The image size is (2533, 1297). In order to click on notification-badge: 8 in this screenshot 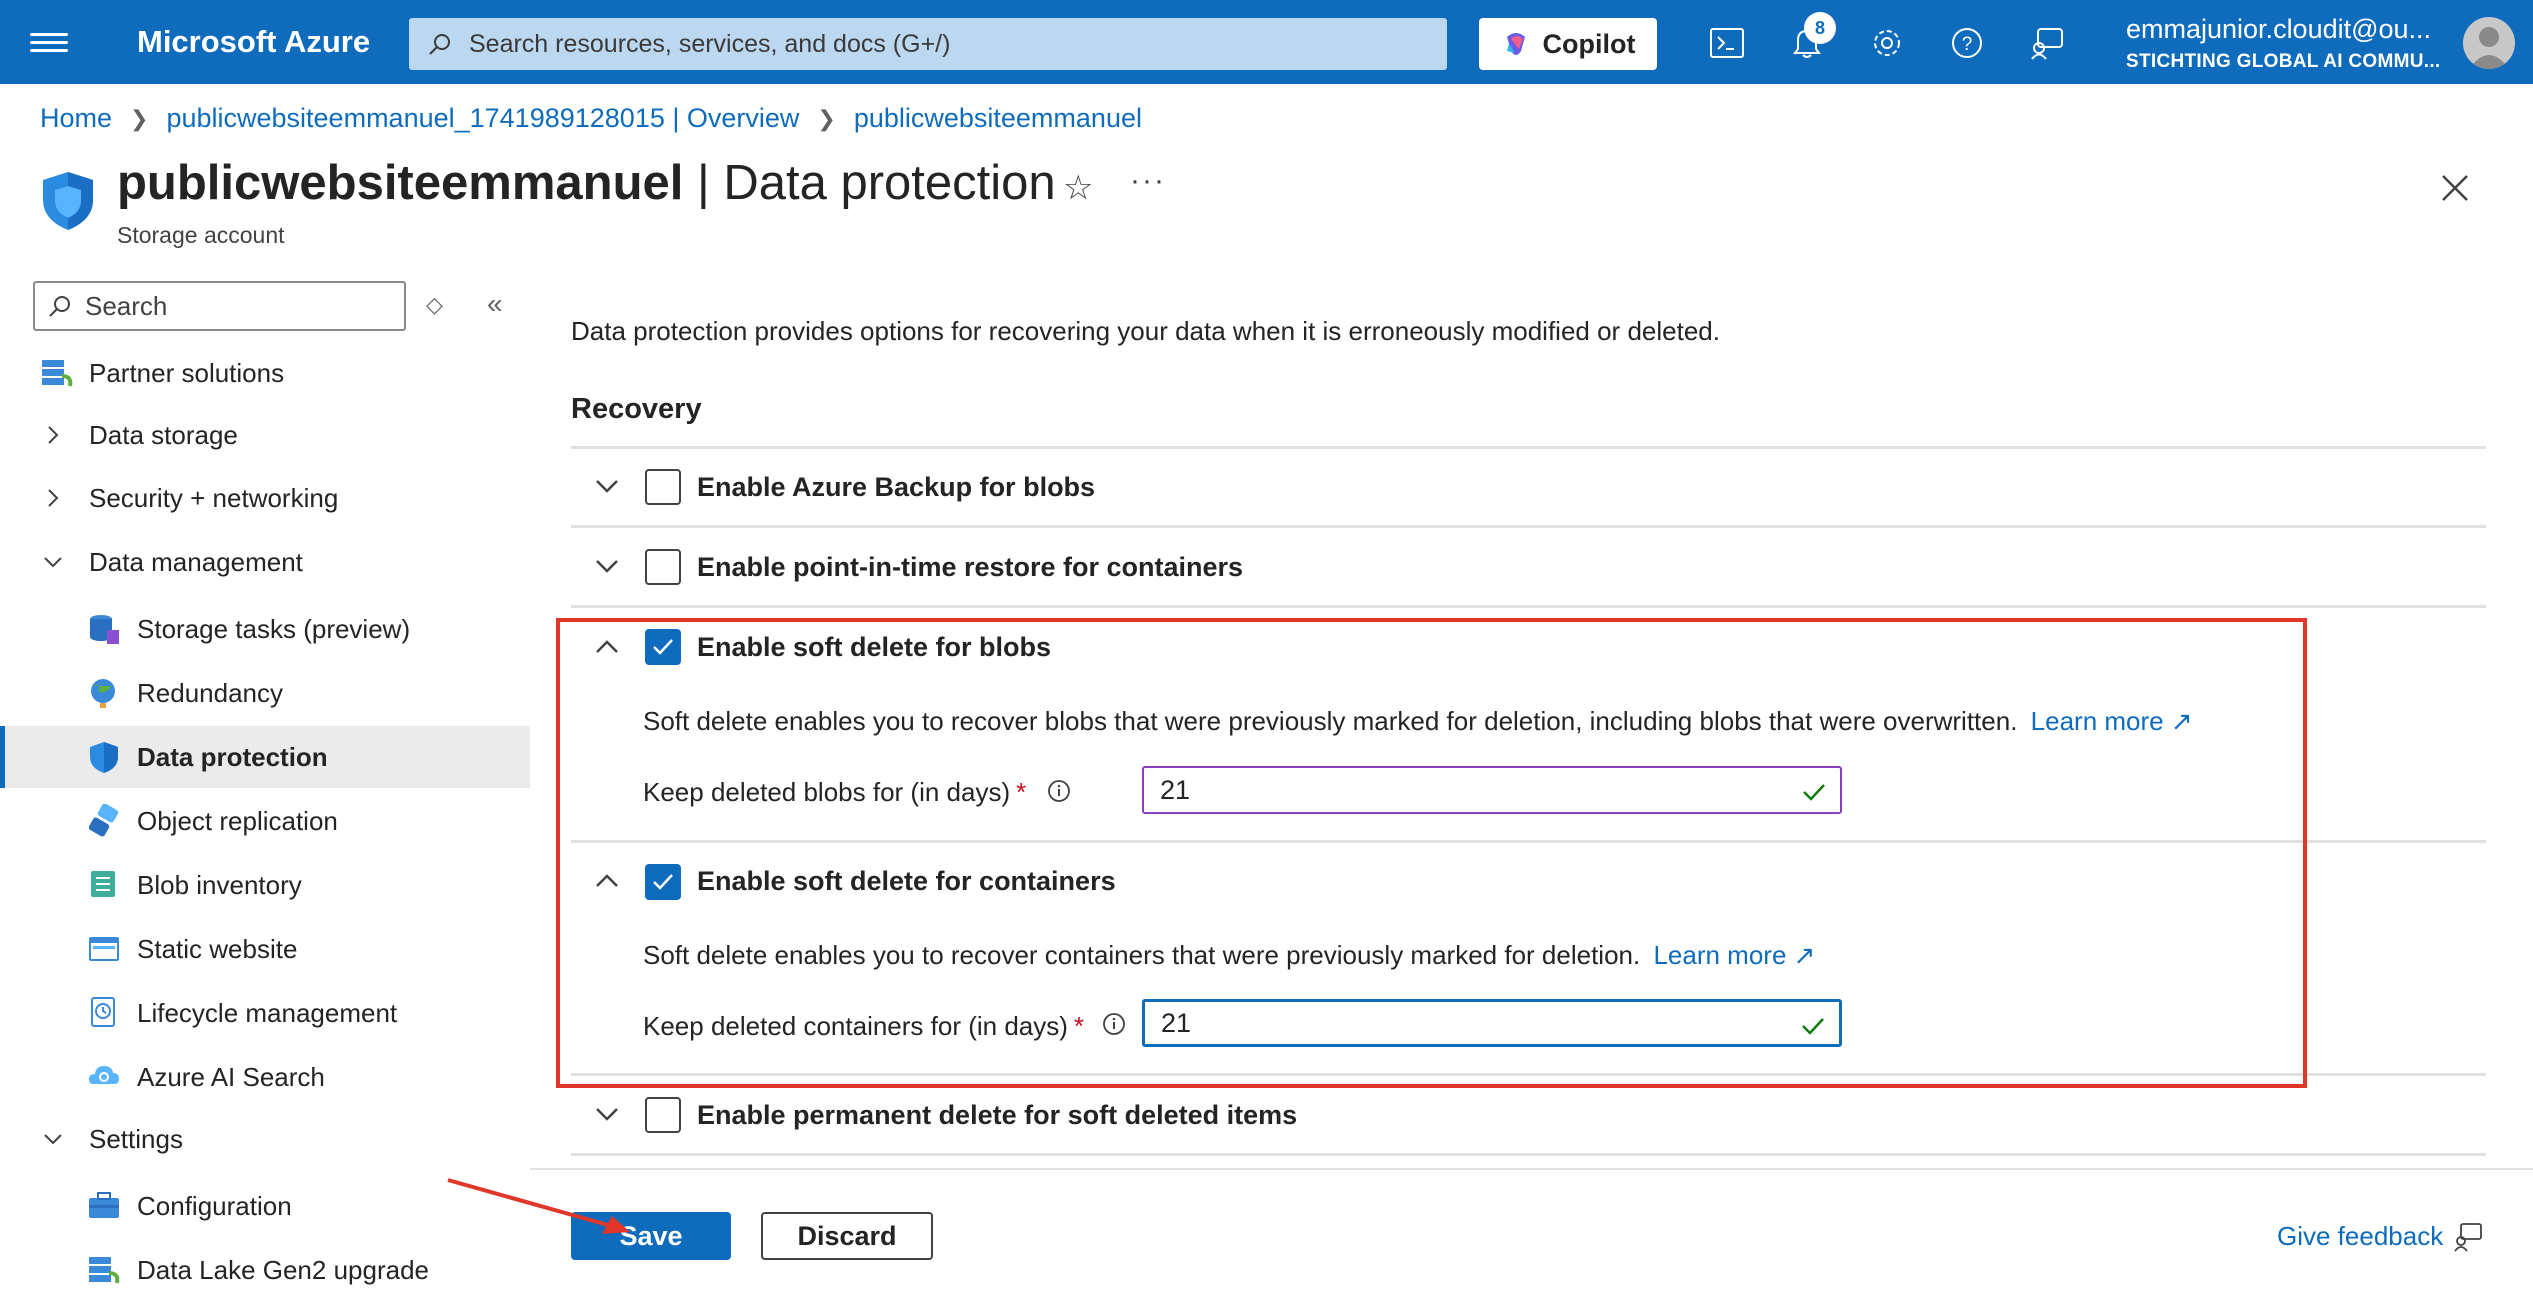, I will do `click(1820, 28)`.